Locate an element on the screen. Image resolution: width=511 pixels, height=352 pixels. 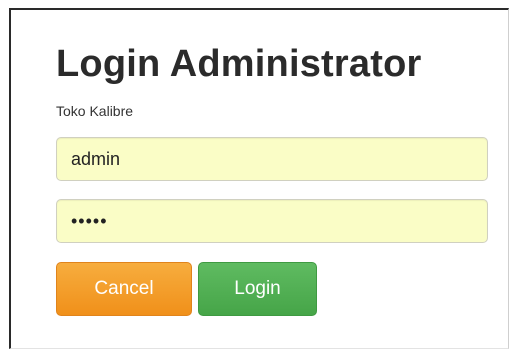
username-input is located at coordinates (272, 159).